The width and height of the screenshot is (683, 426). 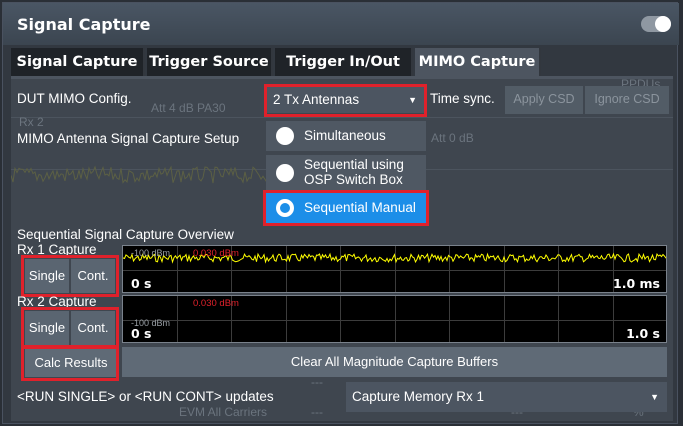 I want to click on capture-memory-dropdown: Capture Memory Rx 1 ▼, so click(x=506, y=397).